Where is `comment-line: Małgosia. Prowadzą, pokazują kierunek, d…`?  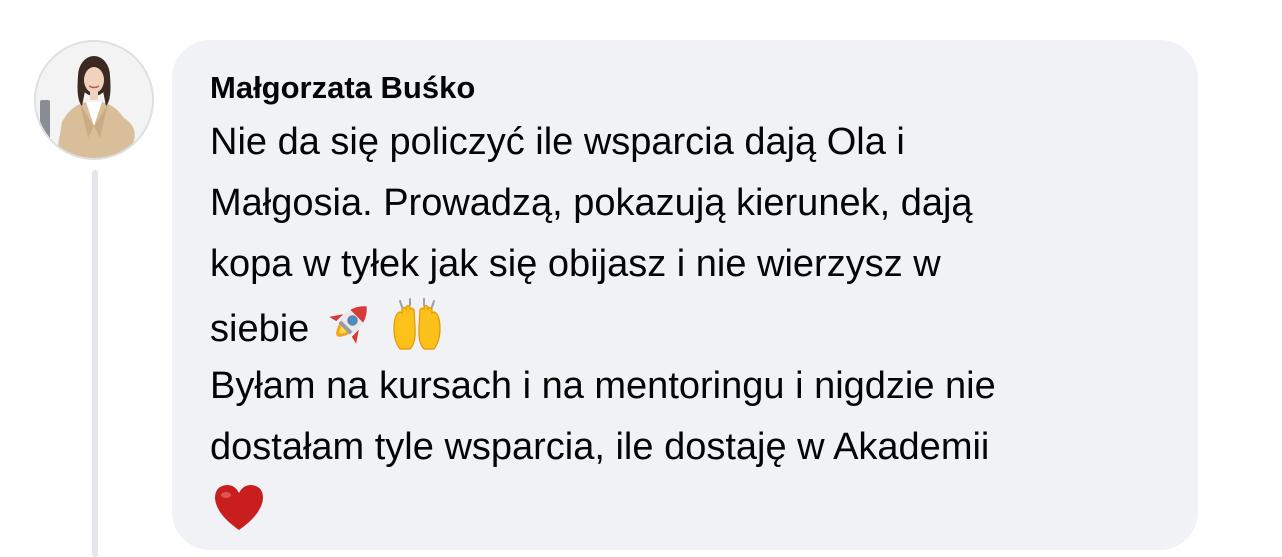
comment-line: Małgosia. Prowadzą, pokazują kierunek, d… is located at coordinates (591, 203).